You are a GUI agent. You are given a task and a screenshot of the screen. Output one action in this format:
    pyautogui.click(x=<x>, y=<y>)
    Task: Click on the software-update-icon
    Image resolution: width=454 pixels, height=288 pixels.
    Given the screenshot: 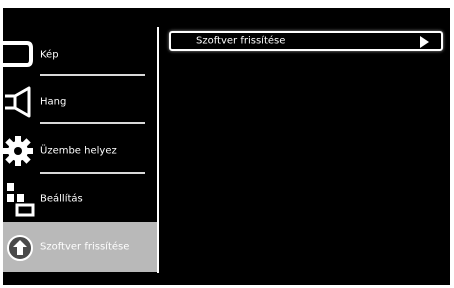 What is the action you would take?
    pyautogui.click(x=20, y=248)
    